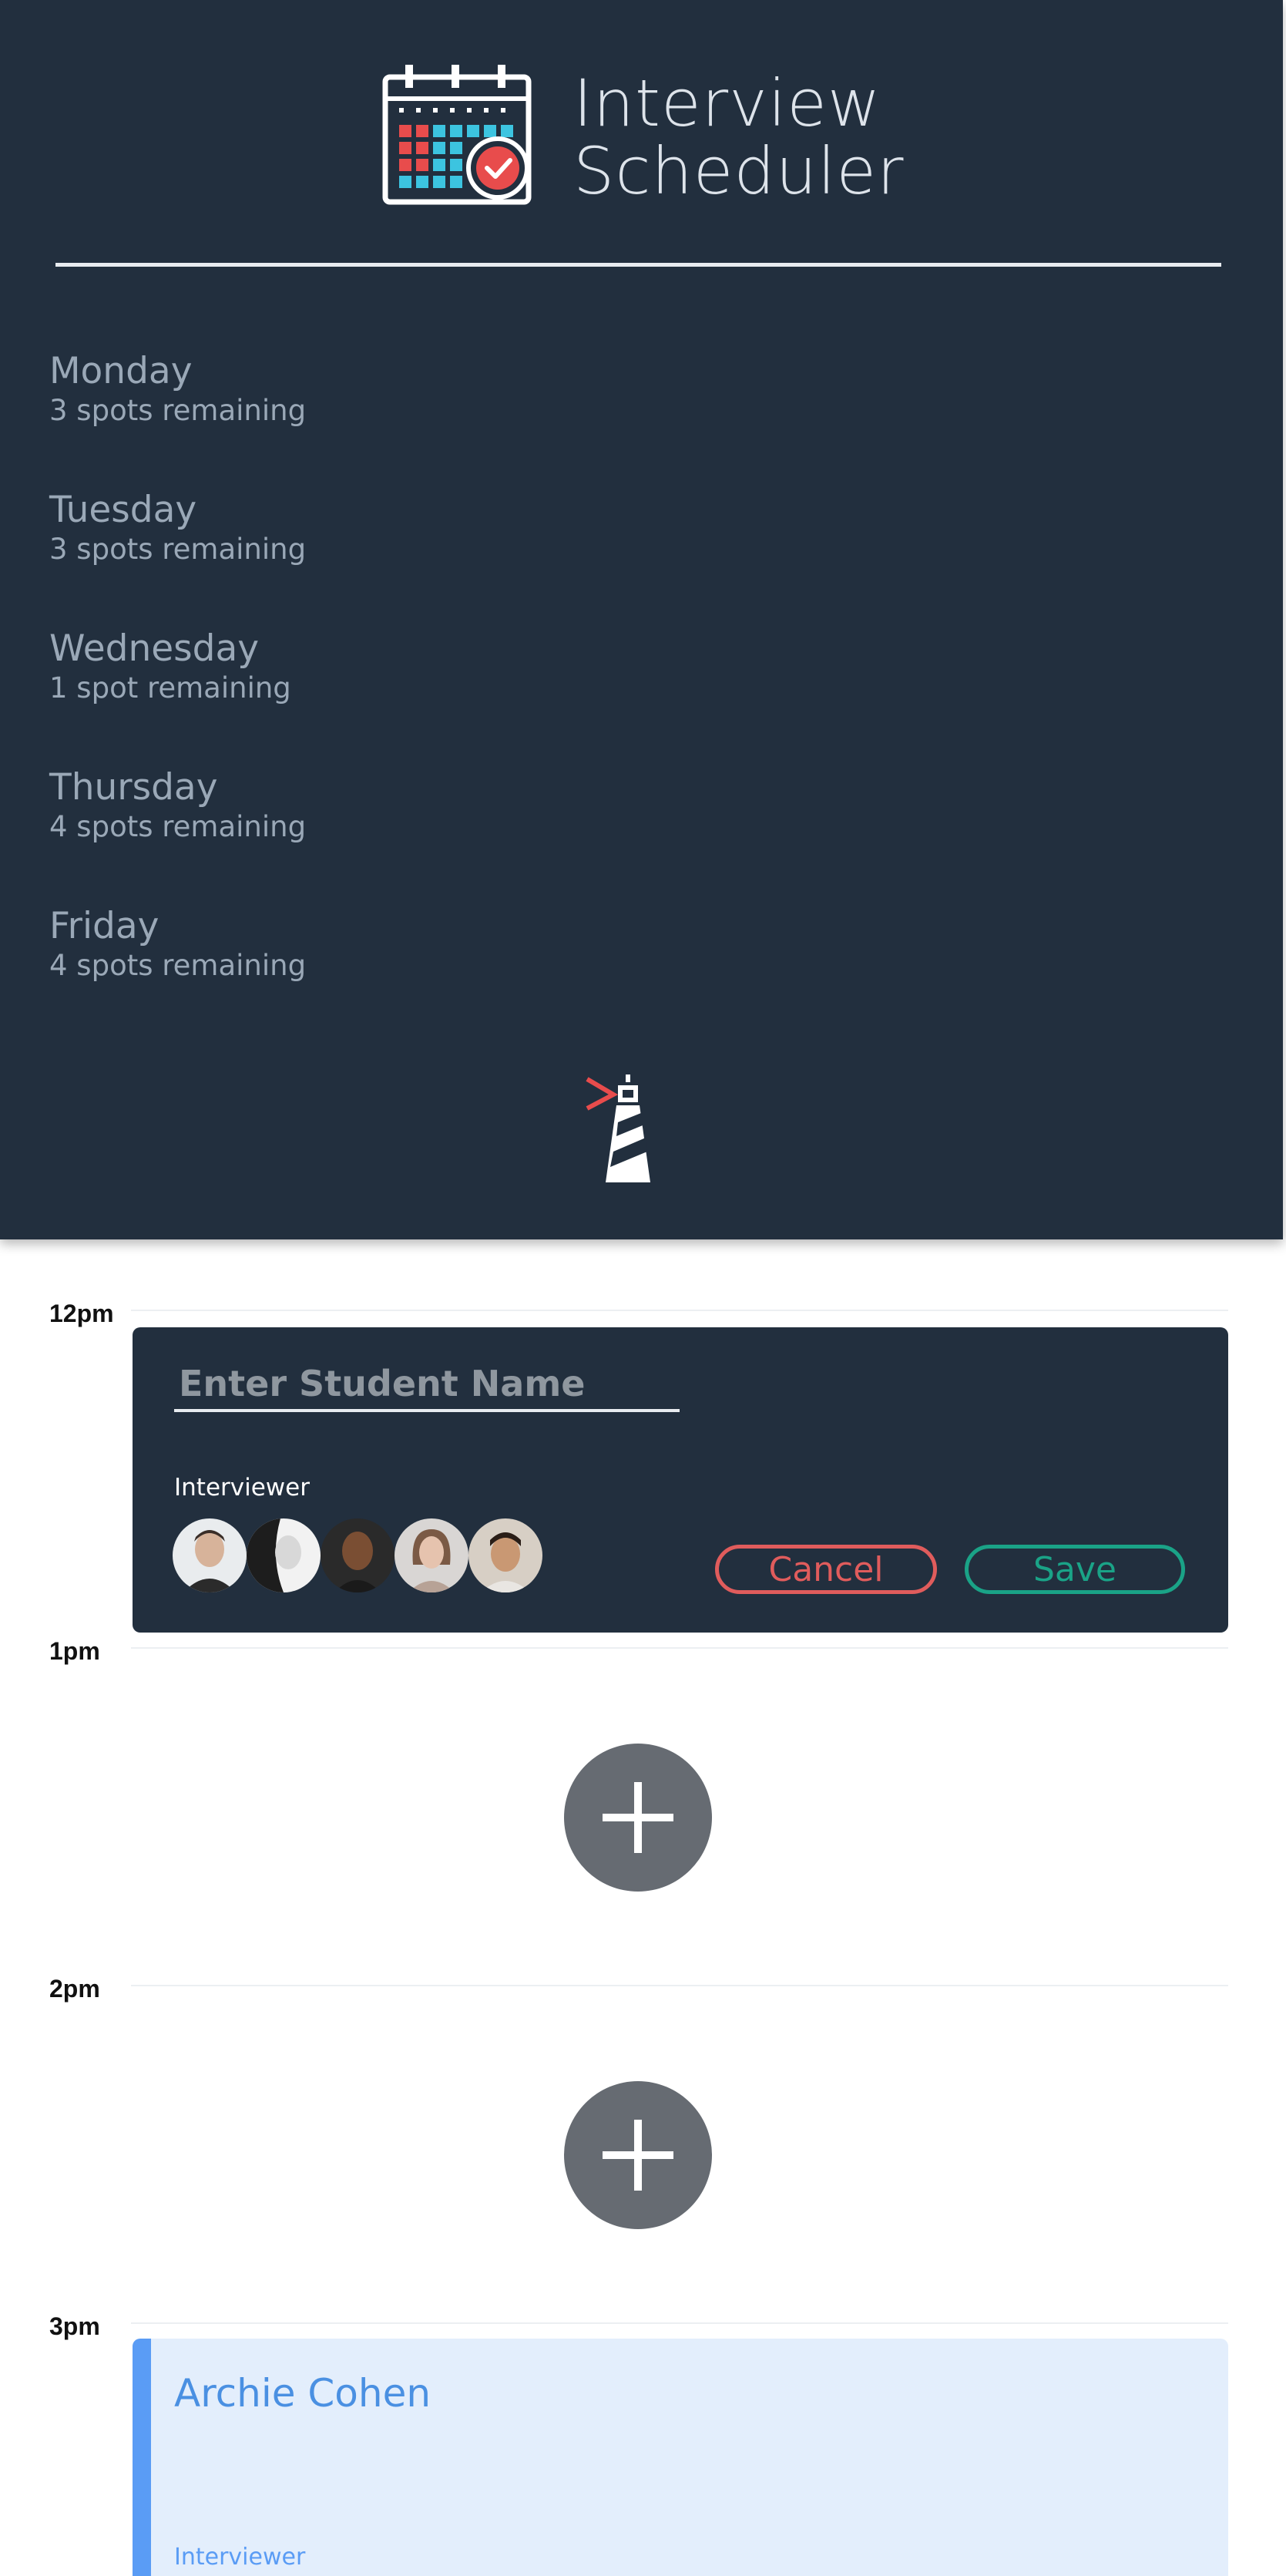 The width and height of the screenshot is (1286, 2576). What do you see at coordinates (133, 787) in the screenshot?
I see `day-name: Thursday` at bounding box center [133, 787].